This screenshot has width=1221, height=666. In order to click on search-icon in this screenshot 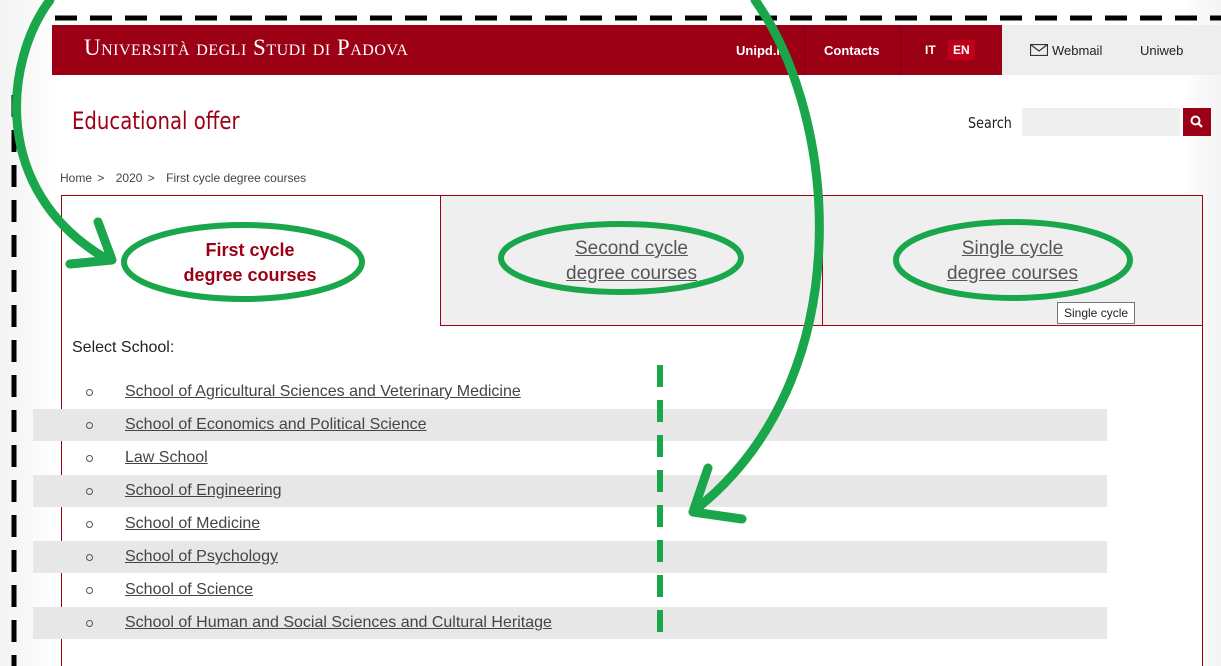, I will do `click(1196, 121)`.